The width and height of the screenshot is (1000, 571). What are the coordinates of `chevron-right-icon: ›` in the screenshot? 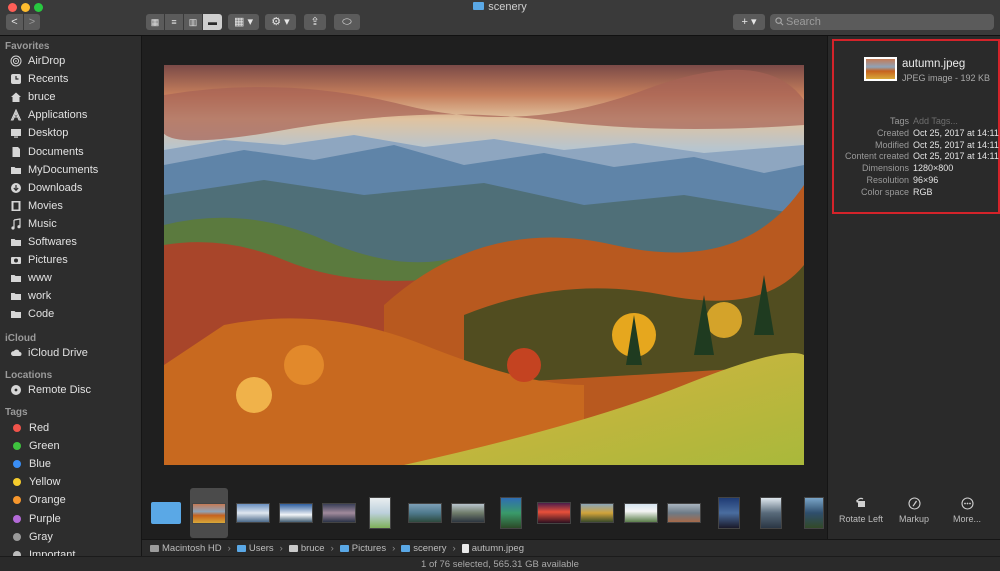 It's located at (281, 548).